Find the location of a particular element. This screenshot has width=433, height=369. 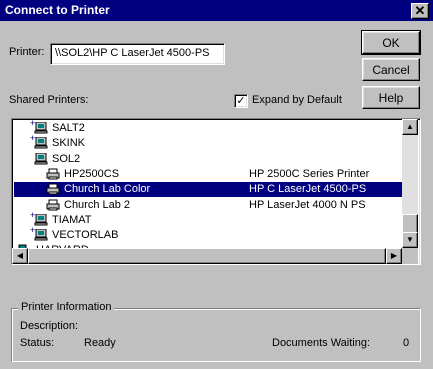

printer-label: Printer: is located at coordinates (27, 52).